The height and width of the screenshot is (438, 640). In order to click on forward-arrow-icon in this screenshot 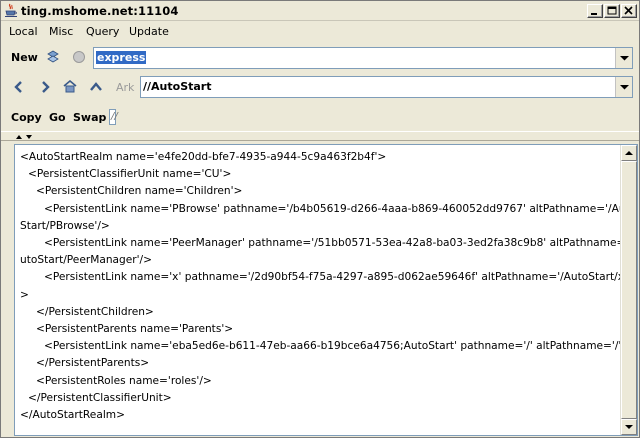, I will do `click(45, 87)`.